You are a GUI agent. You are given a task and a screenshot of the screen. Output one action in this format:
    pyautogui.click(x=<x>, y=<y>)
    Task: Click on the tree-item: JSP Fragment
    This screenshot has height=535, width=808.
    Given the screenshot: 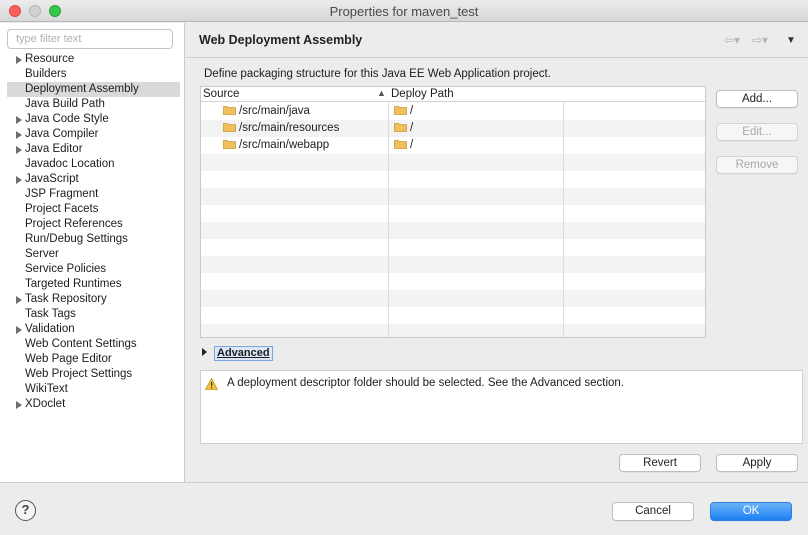 What is the action you would take?
    pyautogui.click(x=92, y=194)
    